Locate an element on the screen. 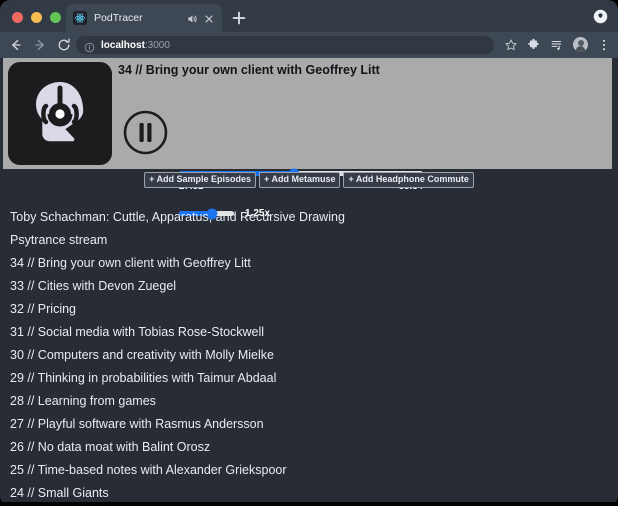 The height and width of the screenshot is (506, 618). overflow-menu-icon is located at coordinates (604, 45).